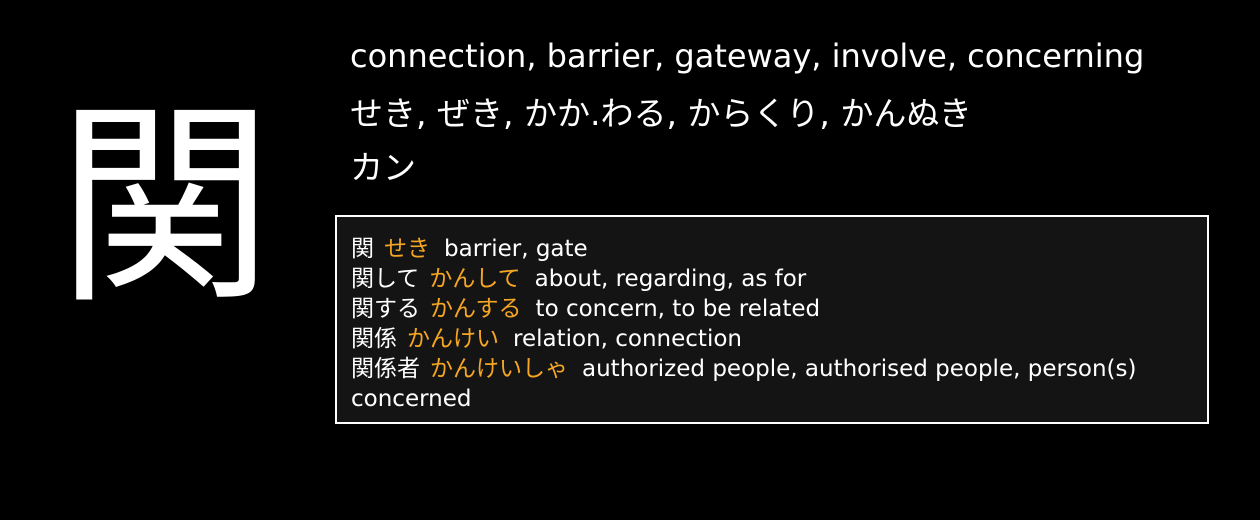 Image resolution: width=1260 pixels, height=520 pixels. I want to click on vocab-word: 関係, so click(374, 339).